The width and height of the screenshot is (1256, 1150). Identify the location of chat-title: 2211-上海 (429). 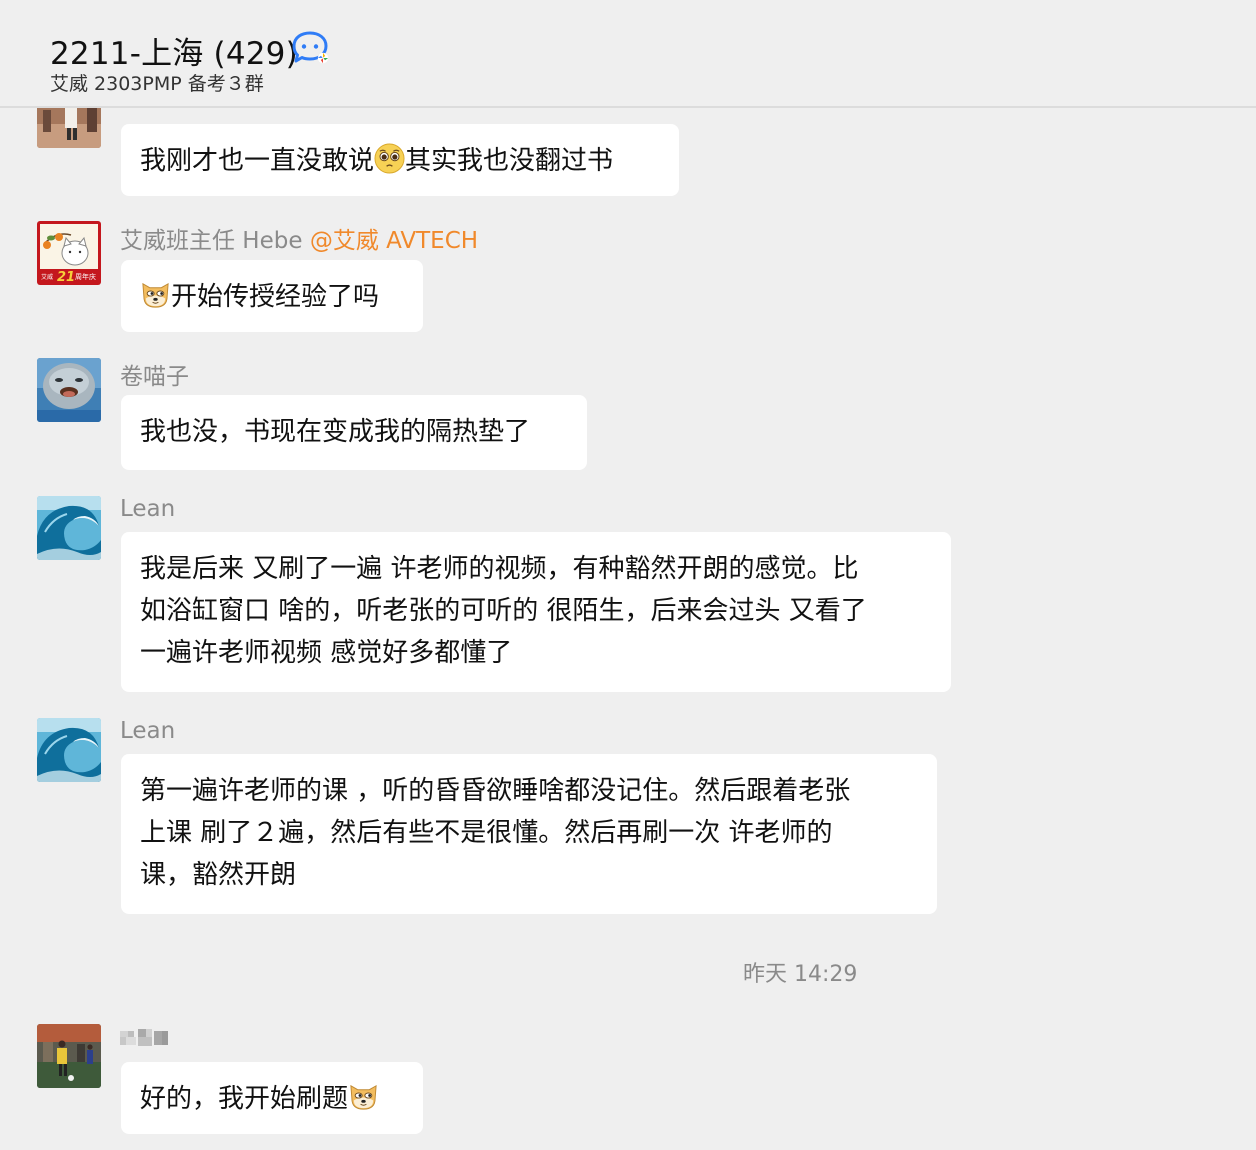
(174, 50).